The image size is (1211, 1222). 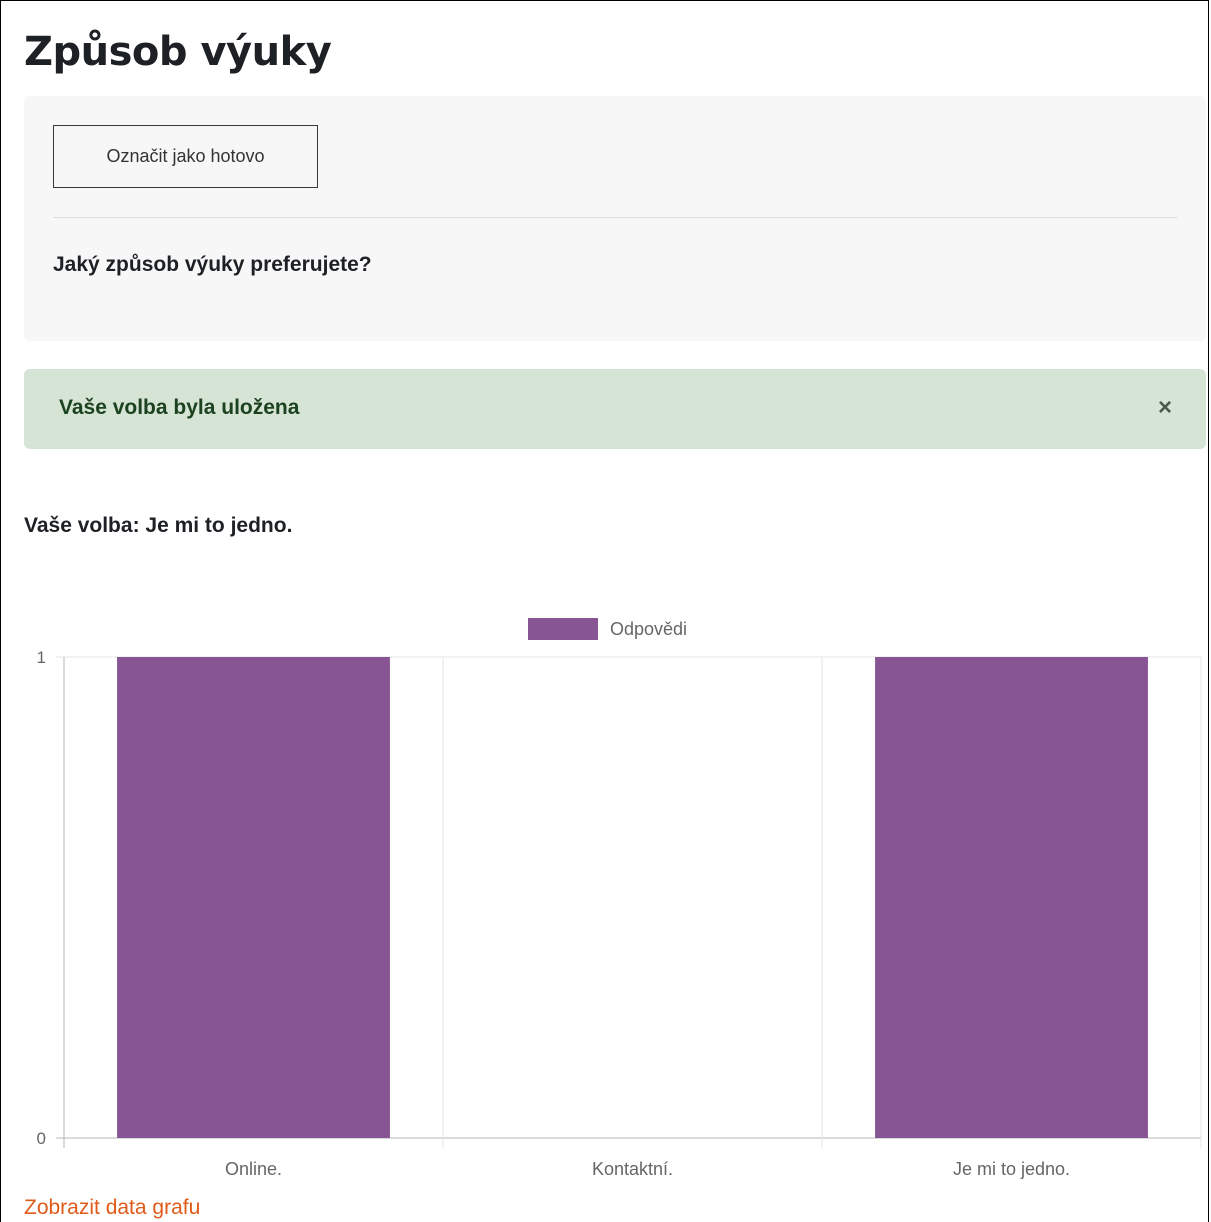 What do you see at coordinates (41, 657) in the screenshot?
I see `y-tick-label: 1` at bounding box center [41, 657].